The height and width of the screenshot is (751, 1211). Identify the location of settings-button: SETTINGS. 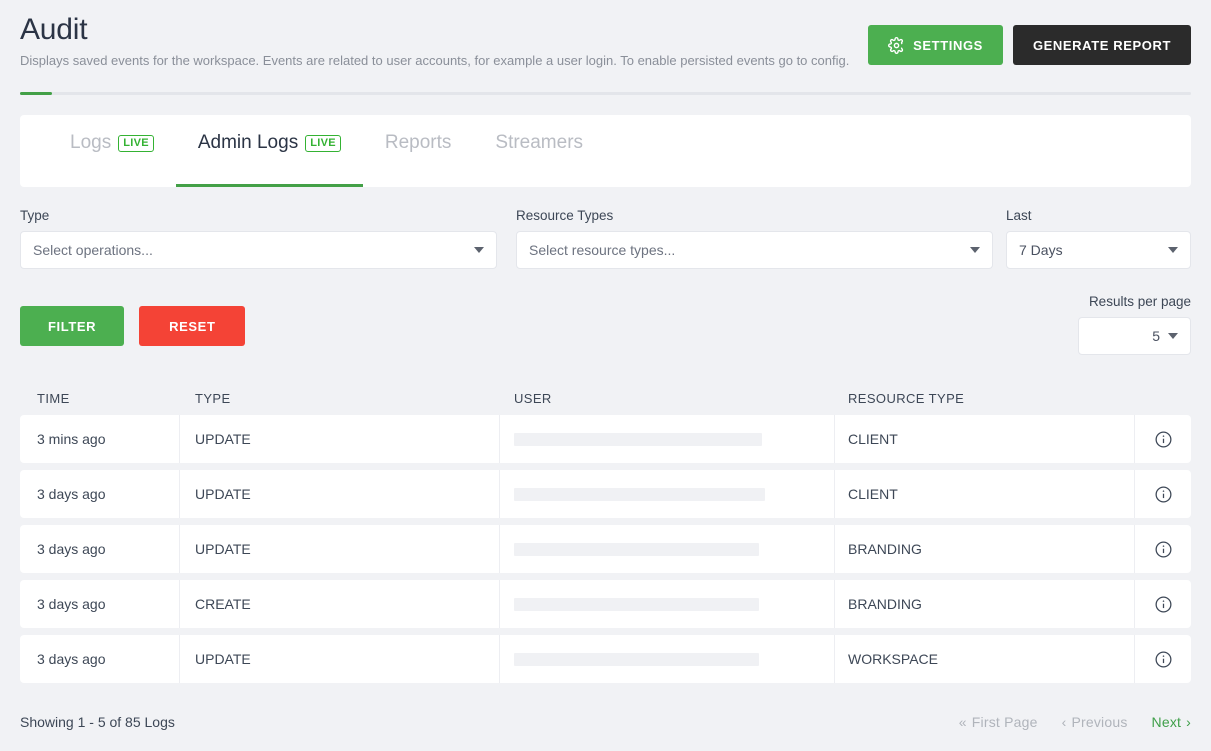
(935, 45).